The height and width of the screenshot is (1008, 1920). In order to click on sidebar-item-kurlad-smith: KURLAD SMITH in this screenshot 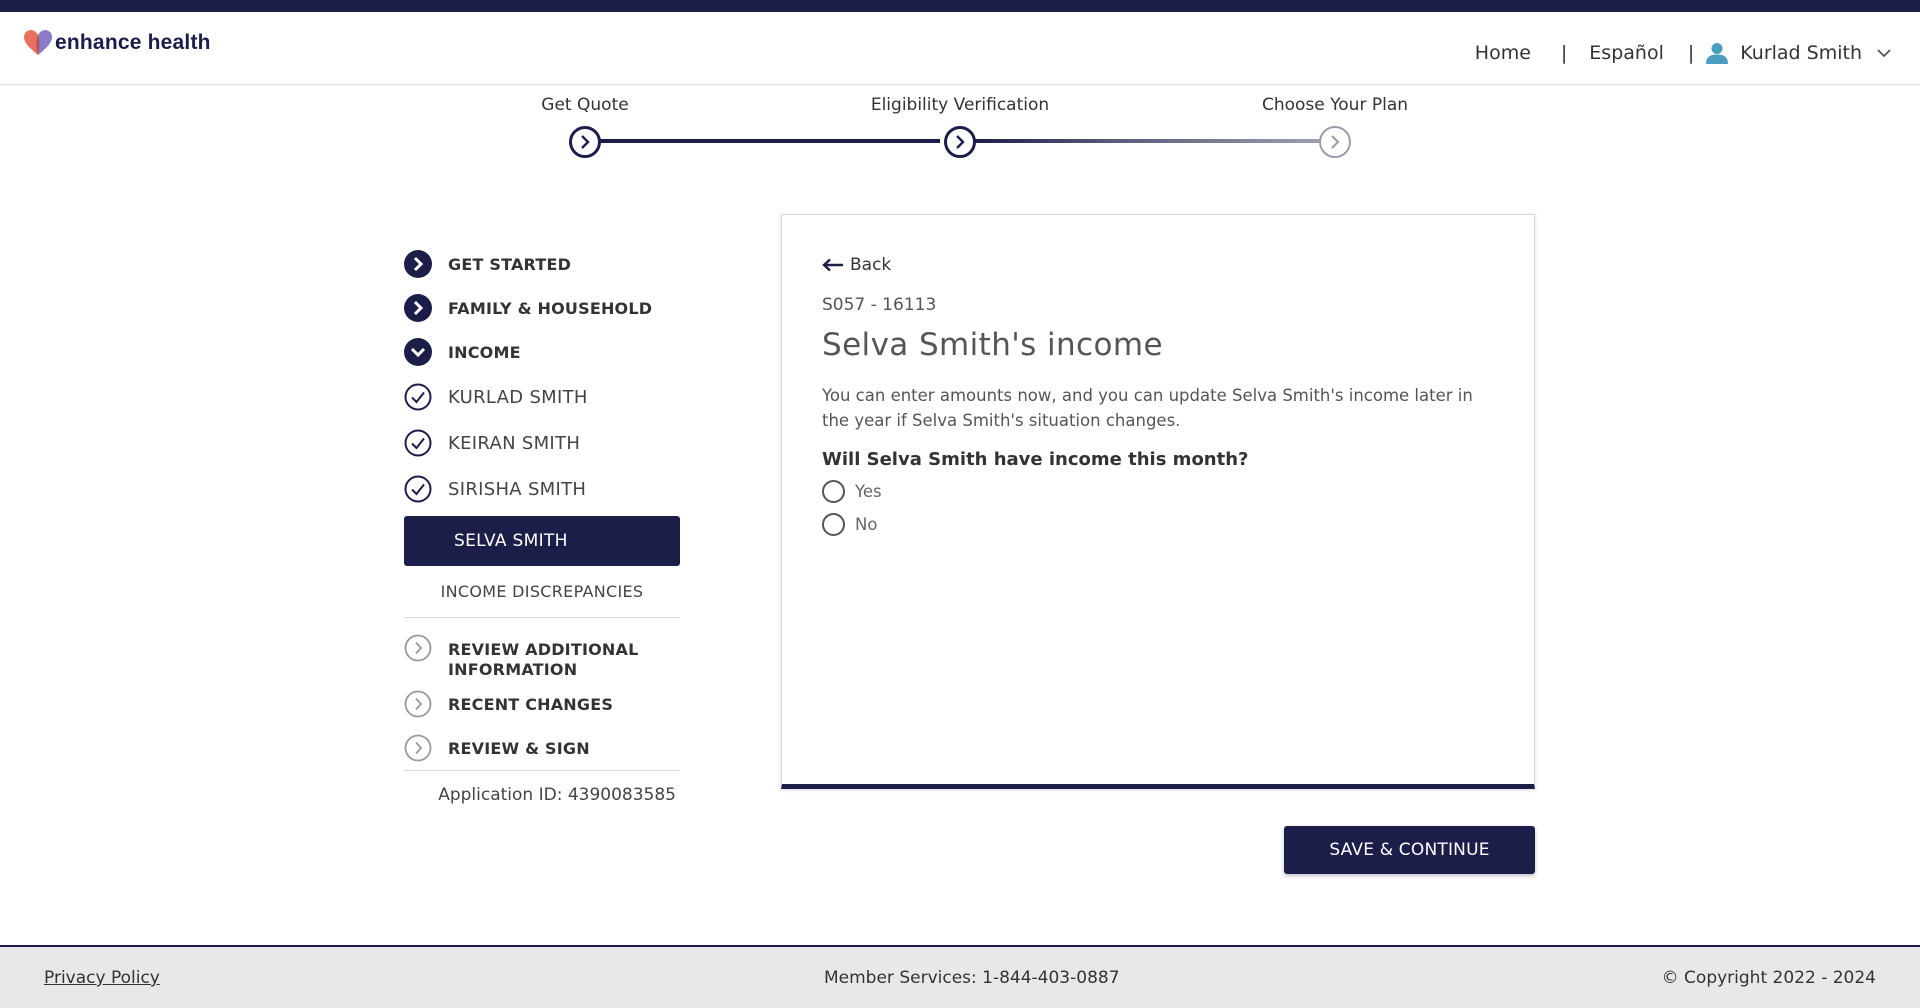, I will do `click(542, 397)`.